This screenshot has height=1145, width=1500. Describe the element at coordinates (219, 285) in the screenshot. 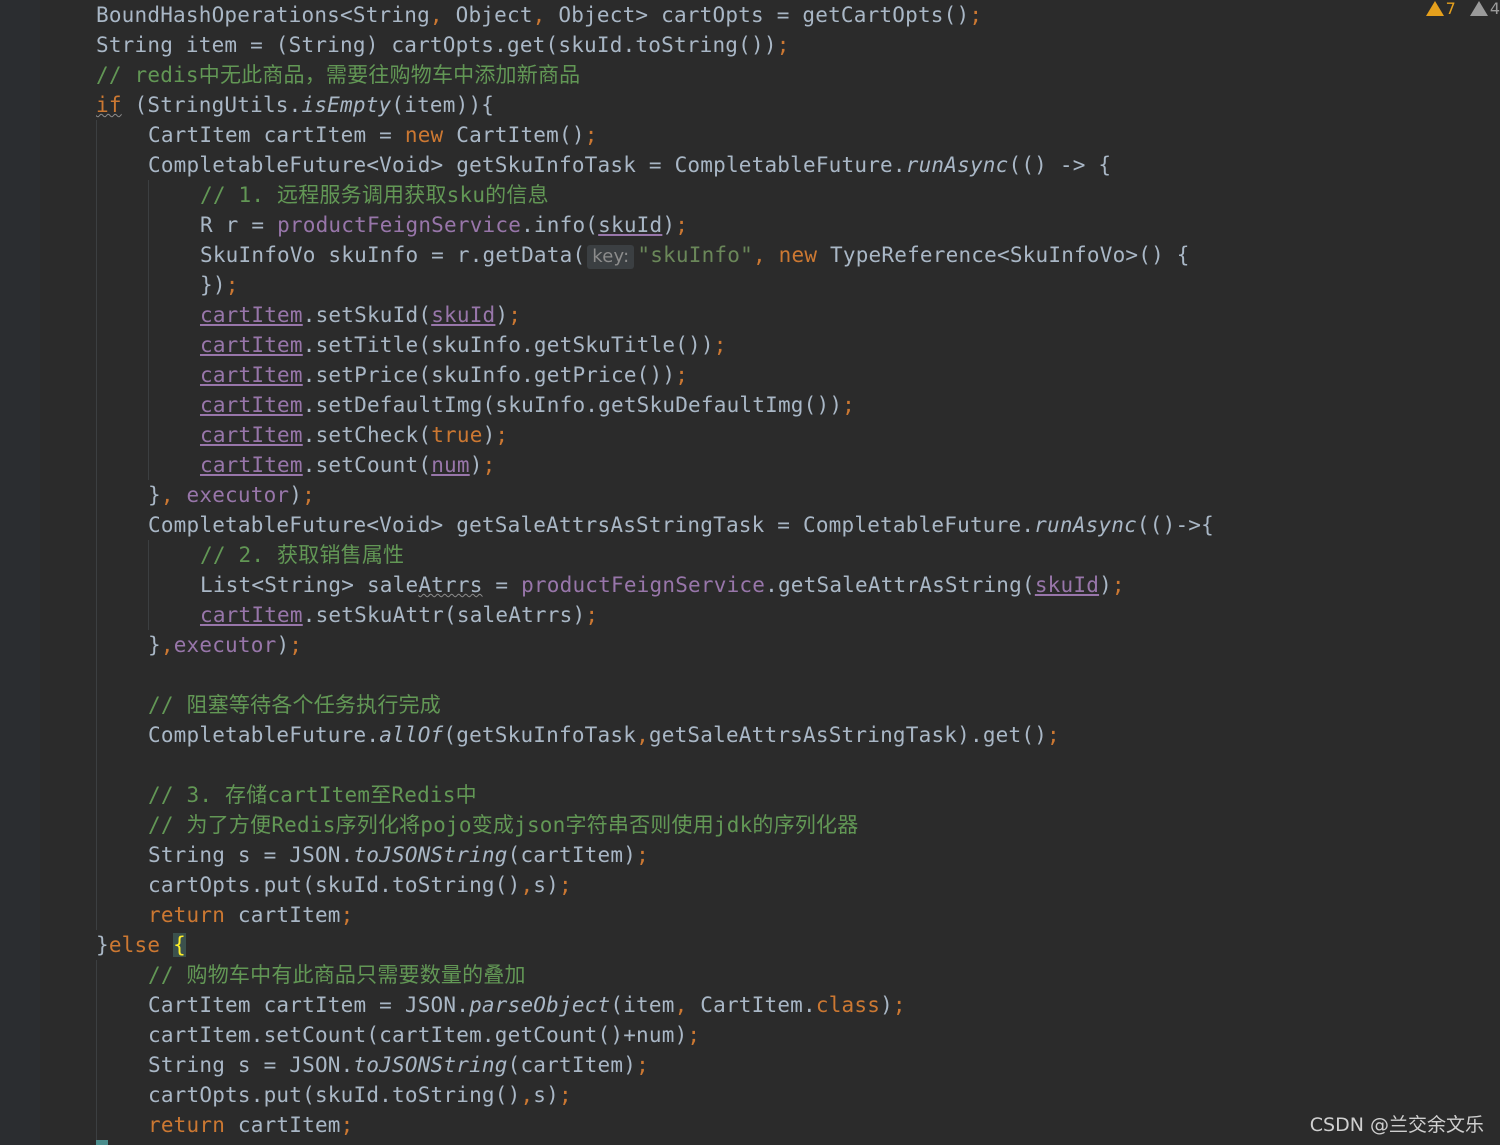

I see `code-line: });` at that location.